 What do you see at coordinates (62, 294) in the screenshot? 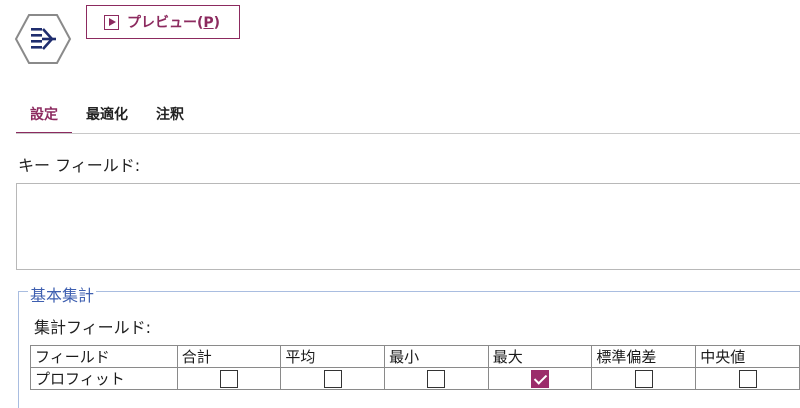
I see `basic-aggregates-title: 基本集計` at bounding box center [62, 294].